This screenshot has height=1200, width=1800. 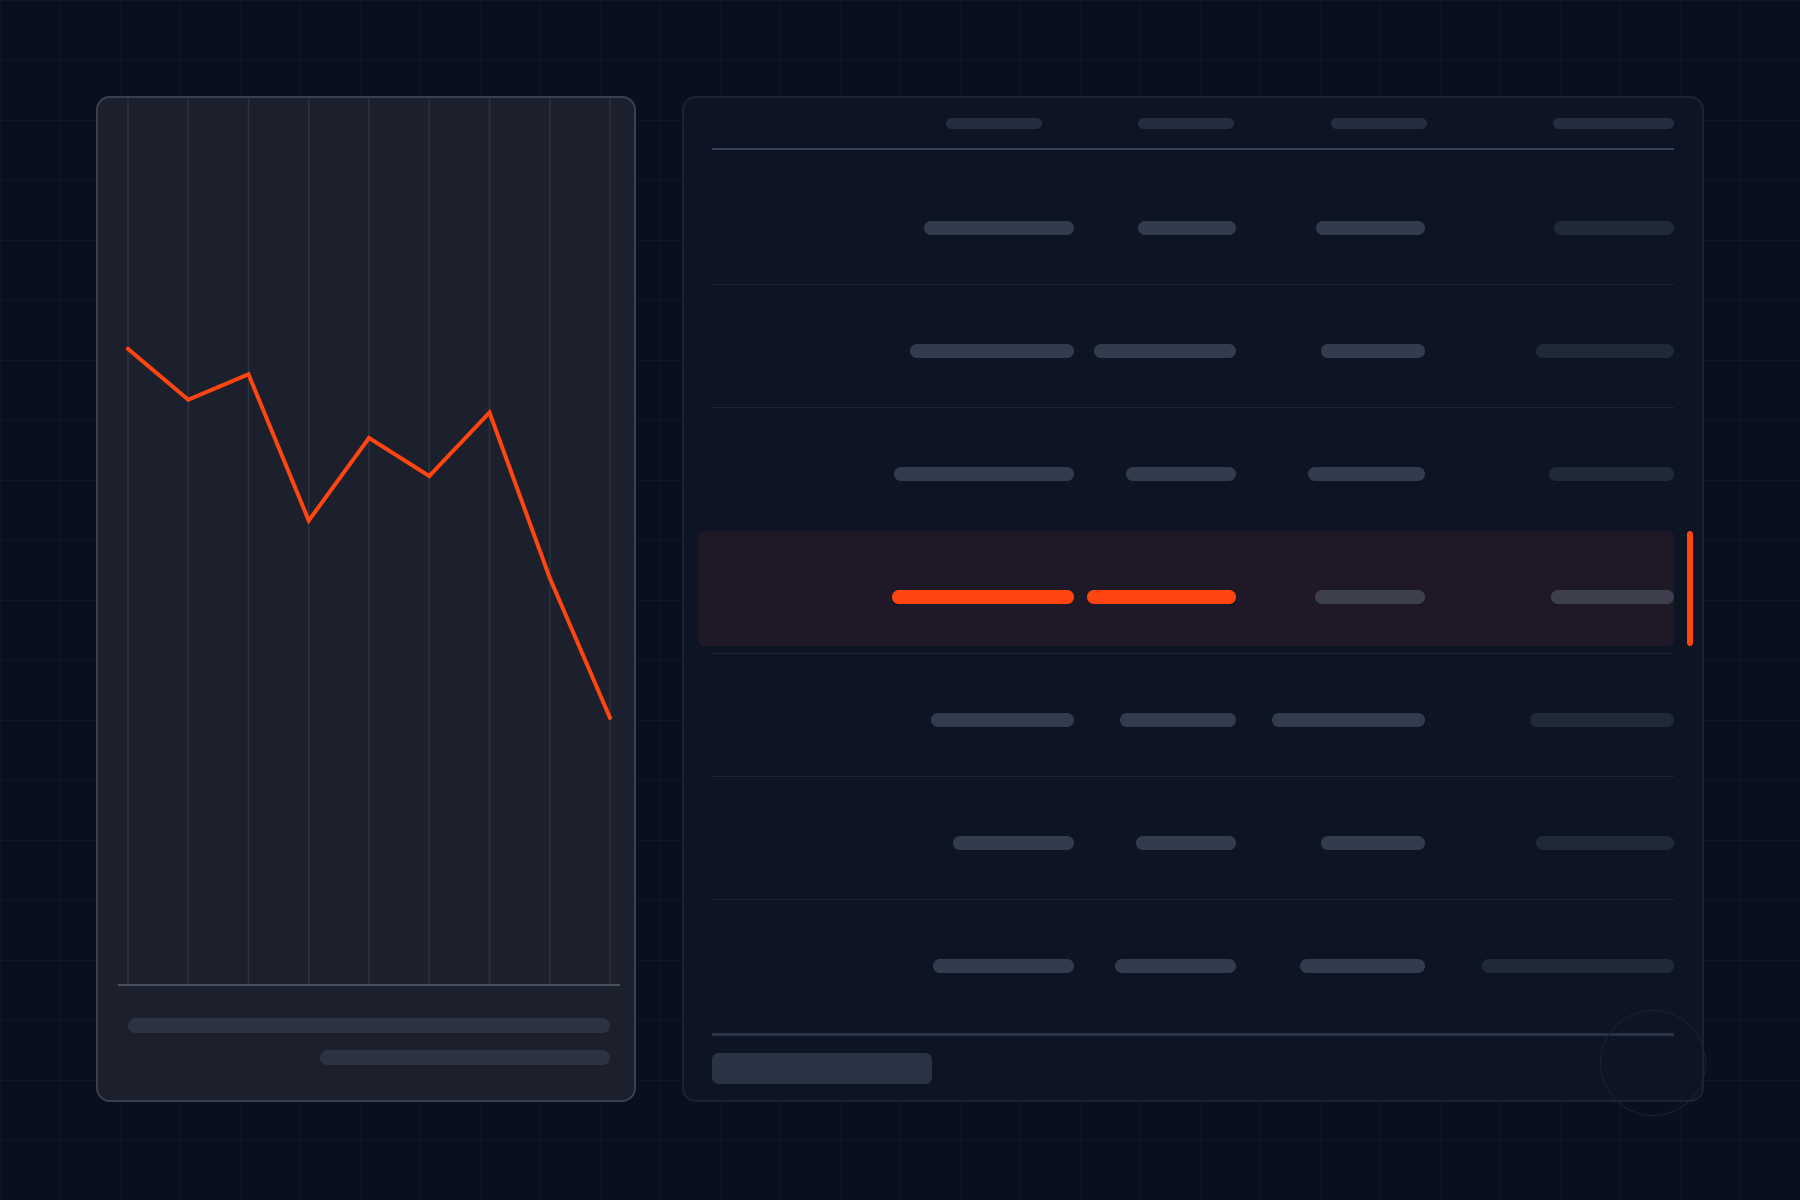 I want to click on table-row-selected, so click(x=1193, y=597).